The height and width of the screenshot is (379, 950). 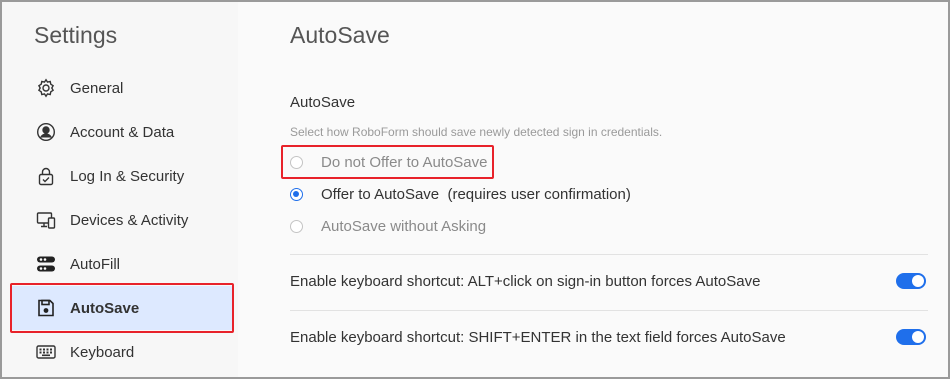 What do you see at coordinates (127, 176) in the screenshot?
I see `sidebar-item-label: Log In & Security` at bounding box center [127, 176].